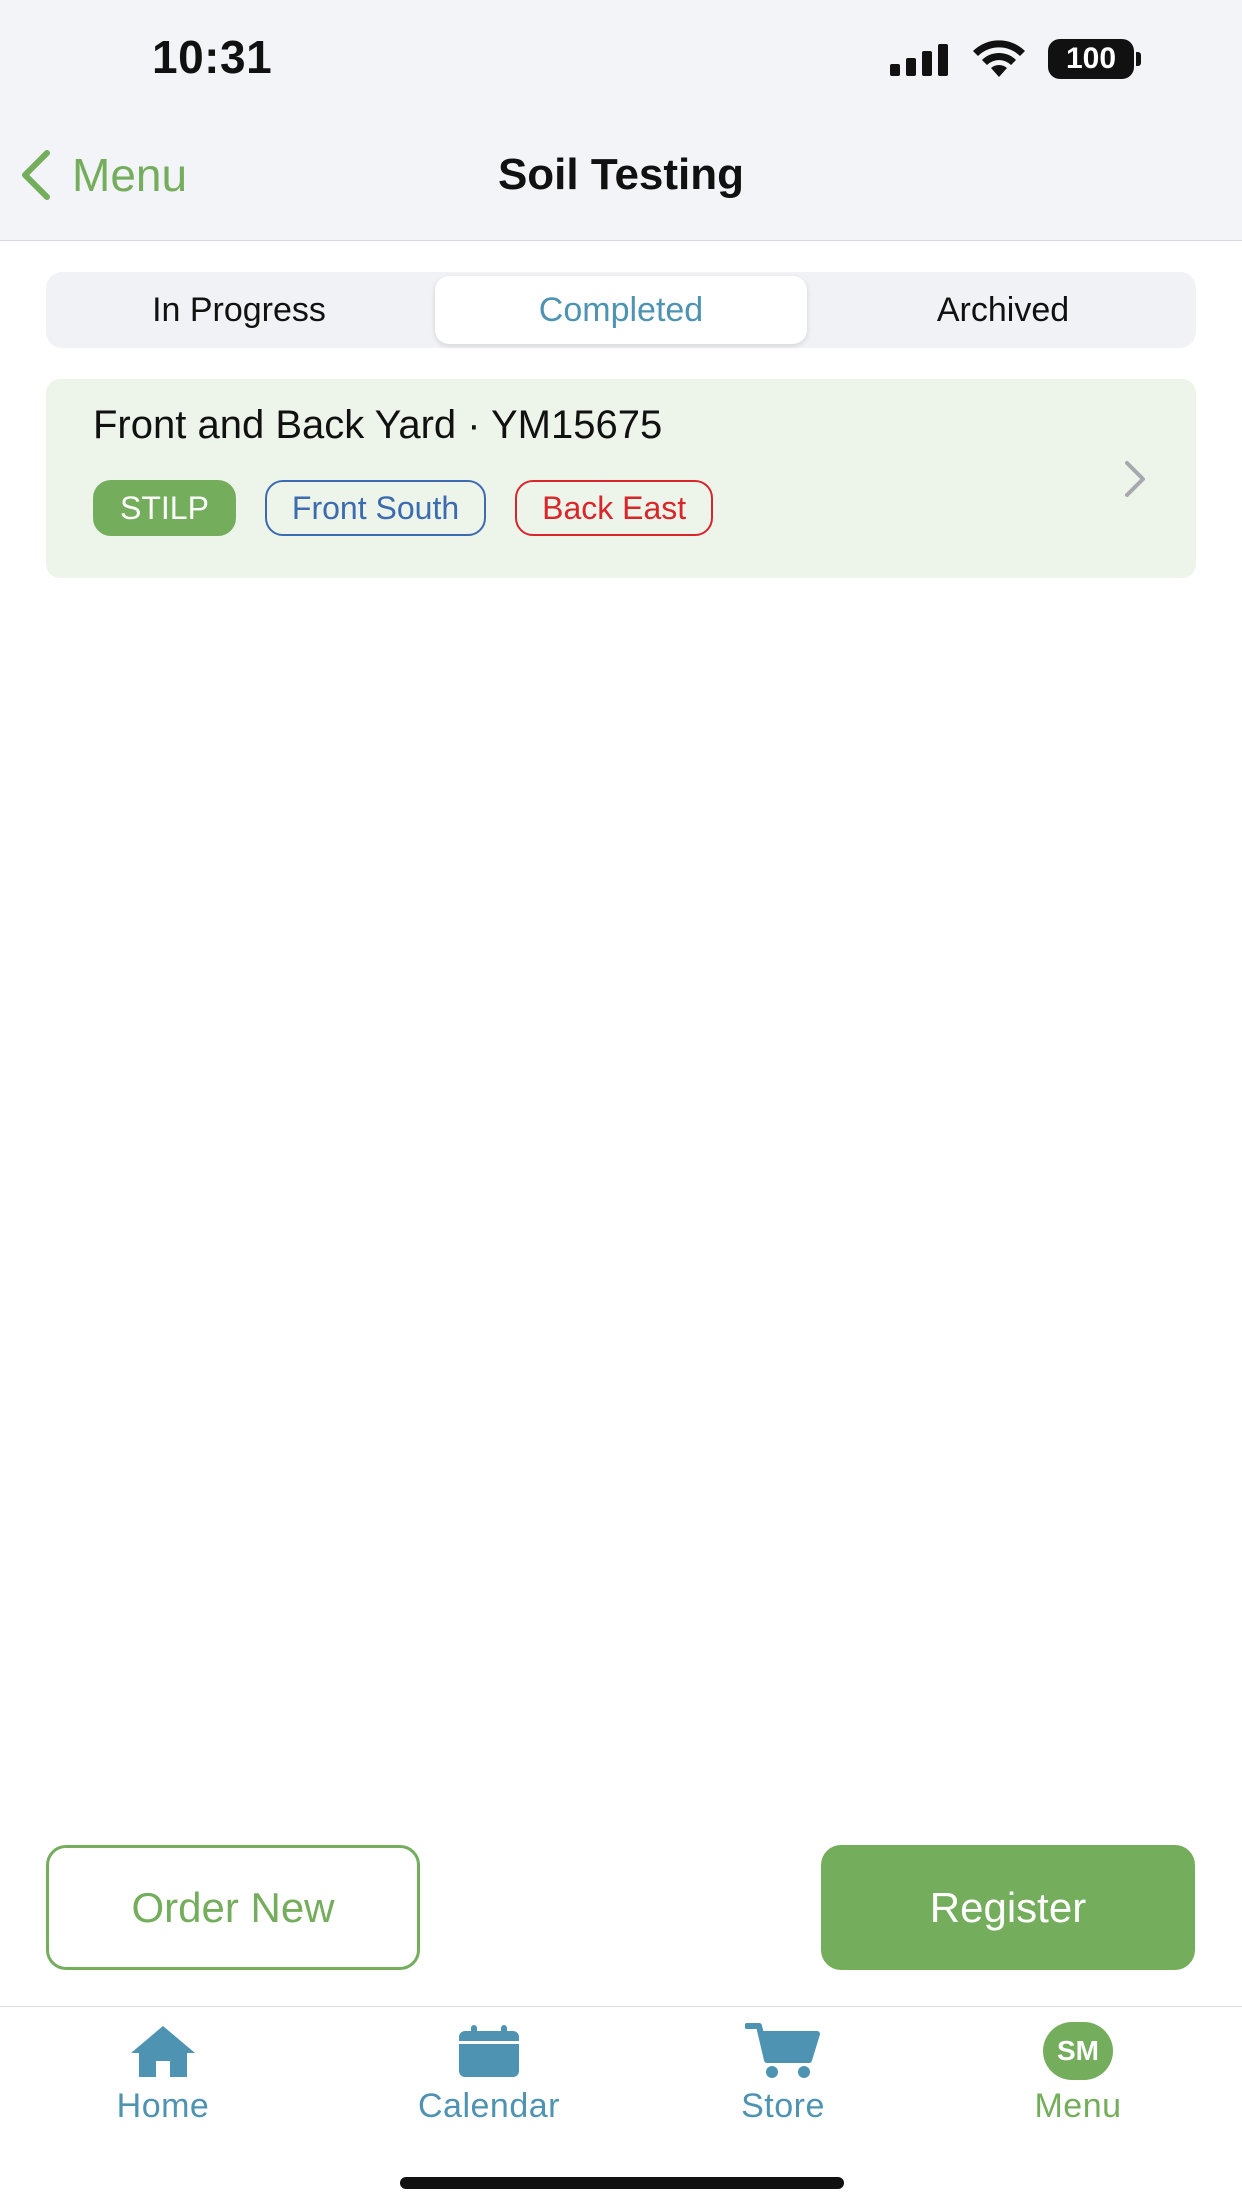 Image resolution: width=1242 pixels, height=2208 pixels. What do you see at coordinates (212, 57) in the screenshot?
I see `status-time: 10:31` at bounding box center [212, 57].